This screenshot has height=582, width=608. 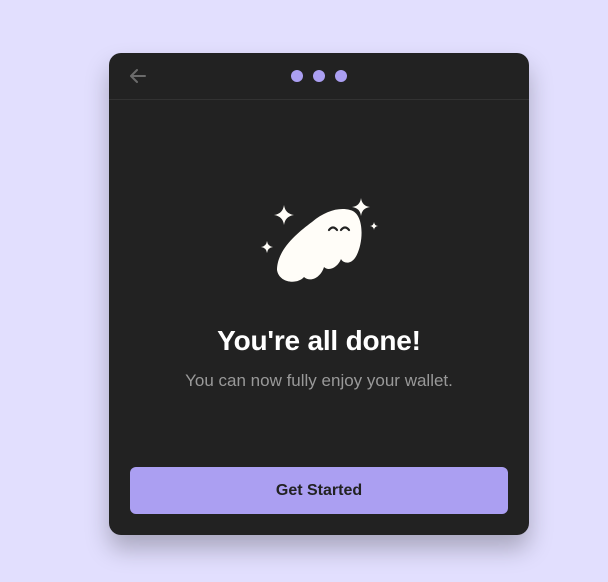 I want to click on page-subtitle: You can now fully enjoy your wallet., so click(x=319, y=380).